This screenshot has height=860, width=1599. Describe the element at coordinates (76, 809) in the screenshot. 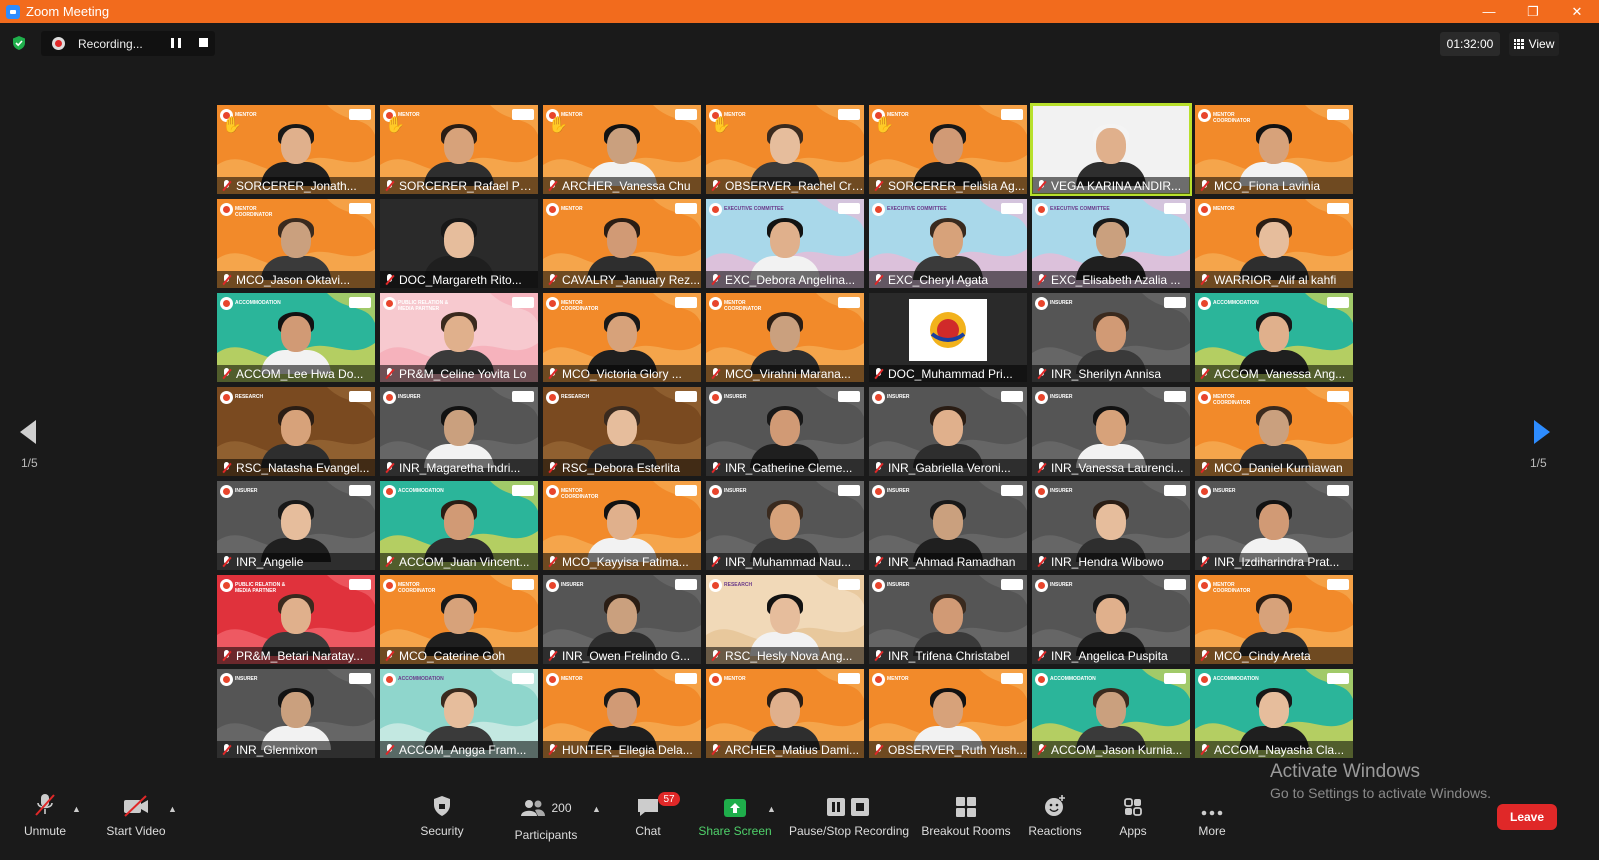

I see `audio-options-caret-icon: ▲` at that location.